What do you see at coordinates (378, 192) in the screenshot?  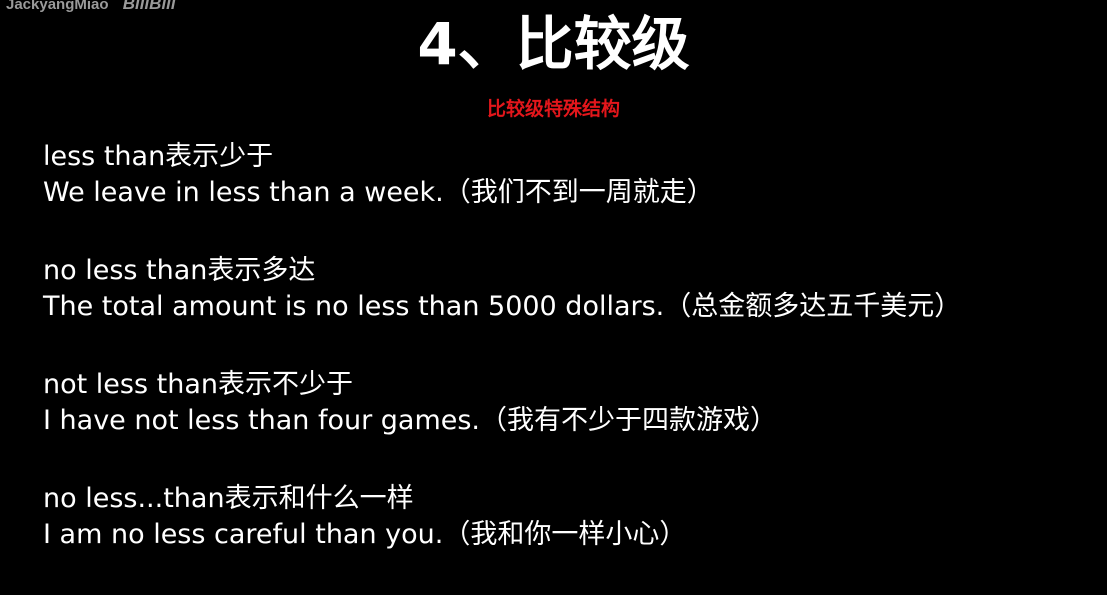 I see `structure-example: We leave in less than a week.（我们不到一周就走）` at bounding box center [378, 192].